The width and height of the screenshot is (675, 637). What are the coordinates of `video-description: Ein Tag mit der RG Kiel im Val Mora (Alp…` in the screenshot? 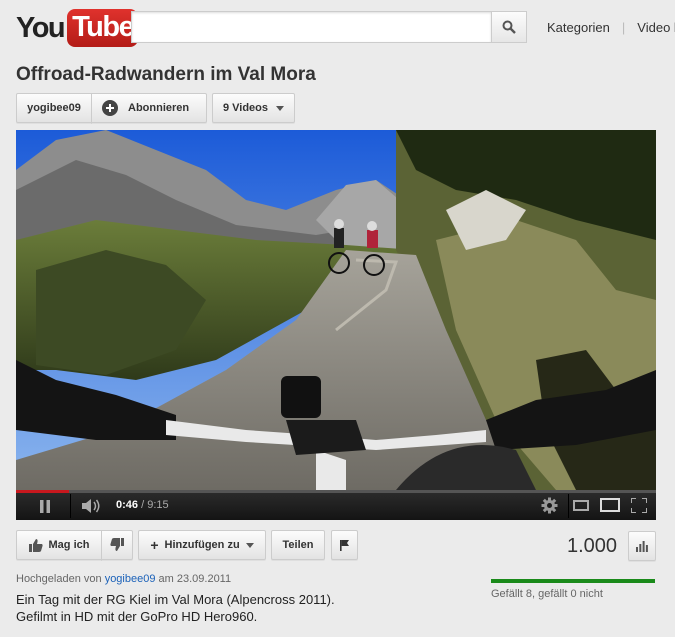 It's located at (175, 608).